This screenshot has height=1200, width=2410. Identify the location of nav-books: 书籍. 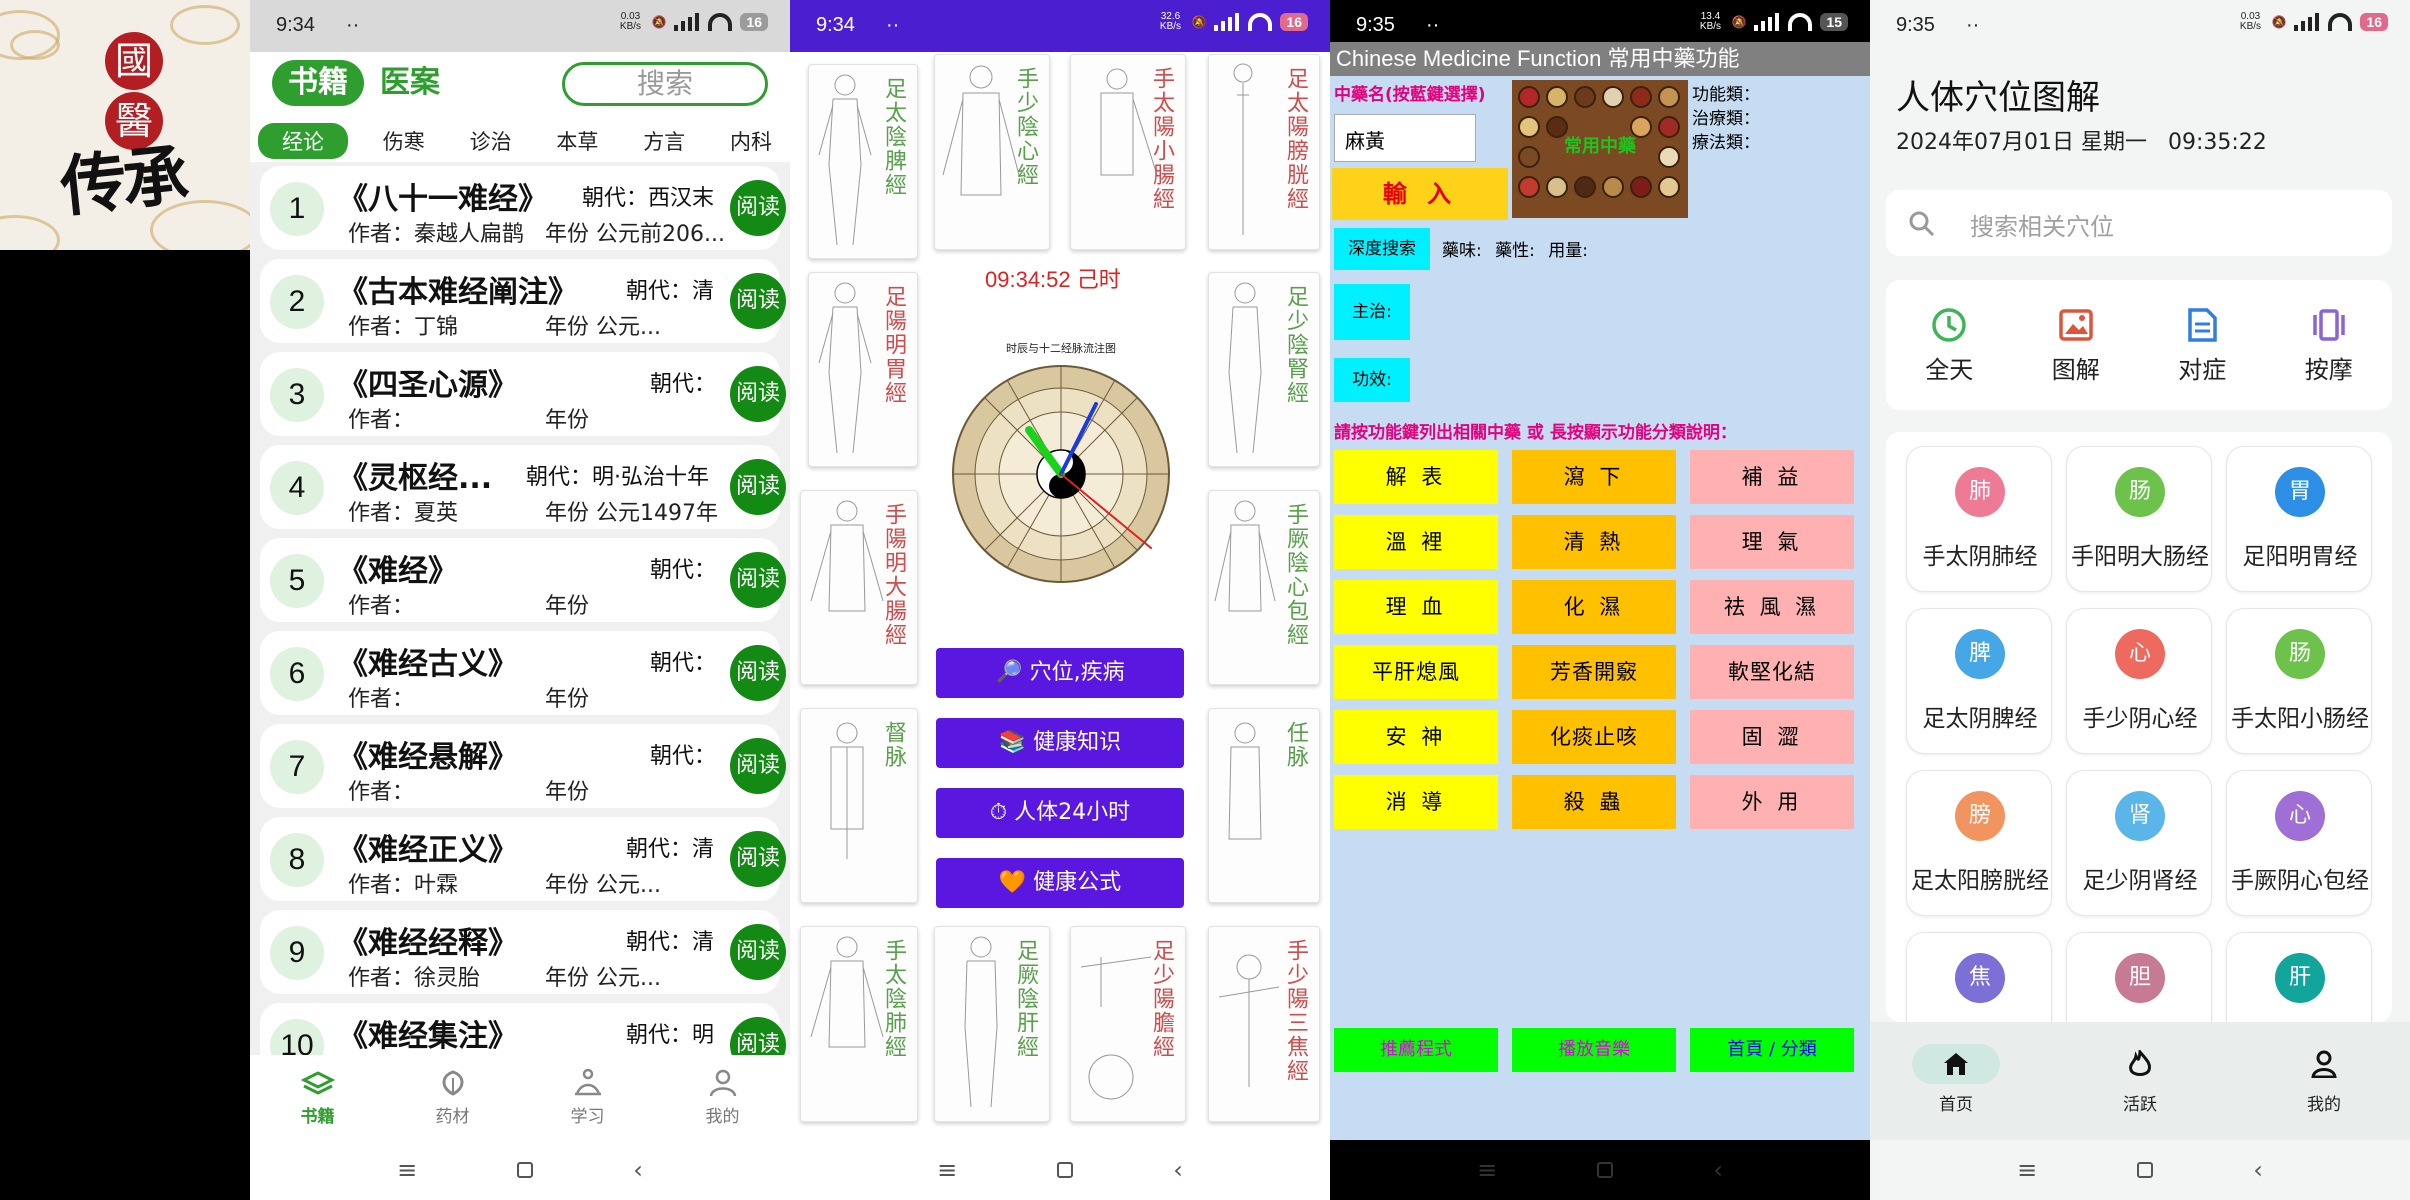
(318, 1097).